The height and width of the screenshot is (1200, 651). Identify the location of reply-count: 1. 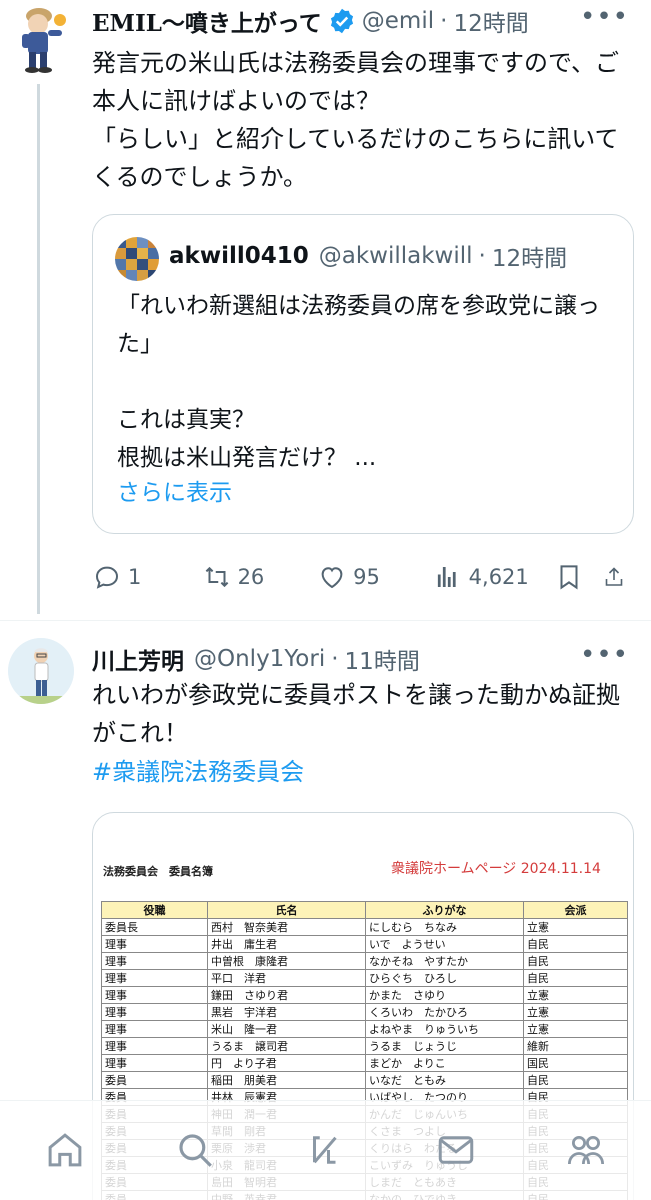
(135, 577).